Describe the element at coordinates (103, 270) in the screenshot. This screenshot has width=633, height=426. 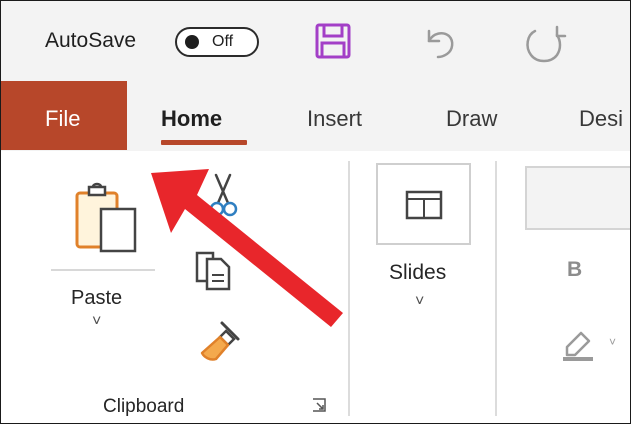
I see `paste-separator` at that location.